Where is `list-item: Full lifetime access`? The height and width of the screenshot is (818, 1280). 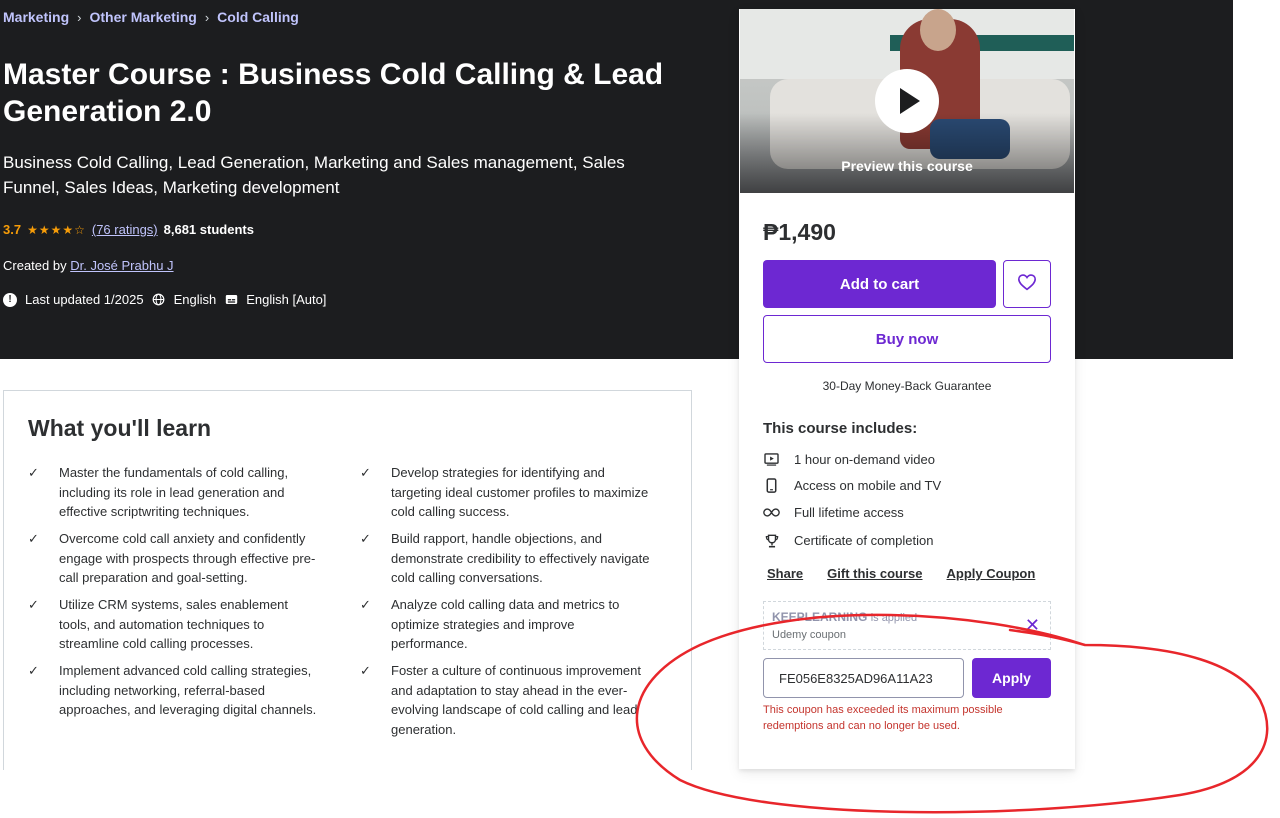 list-item: Full lifetime access is located at coordinates (833, 512).